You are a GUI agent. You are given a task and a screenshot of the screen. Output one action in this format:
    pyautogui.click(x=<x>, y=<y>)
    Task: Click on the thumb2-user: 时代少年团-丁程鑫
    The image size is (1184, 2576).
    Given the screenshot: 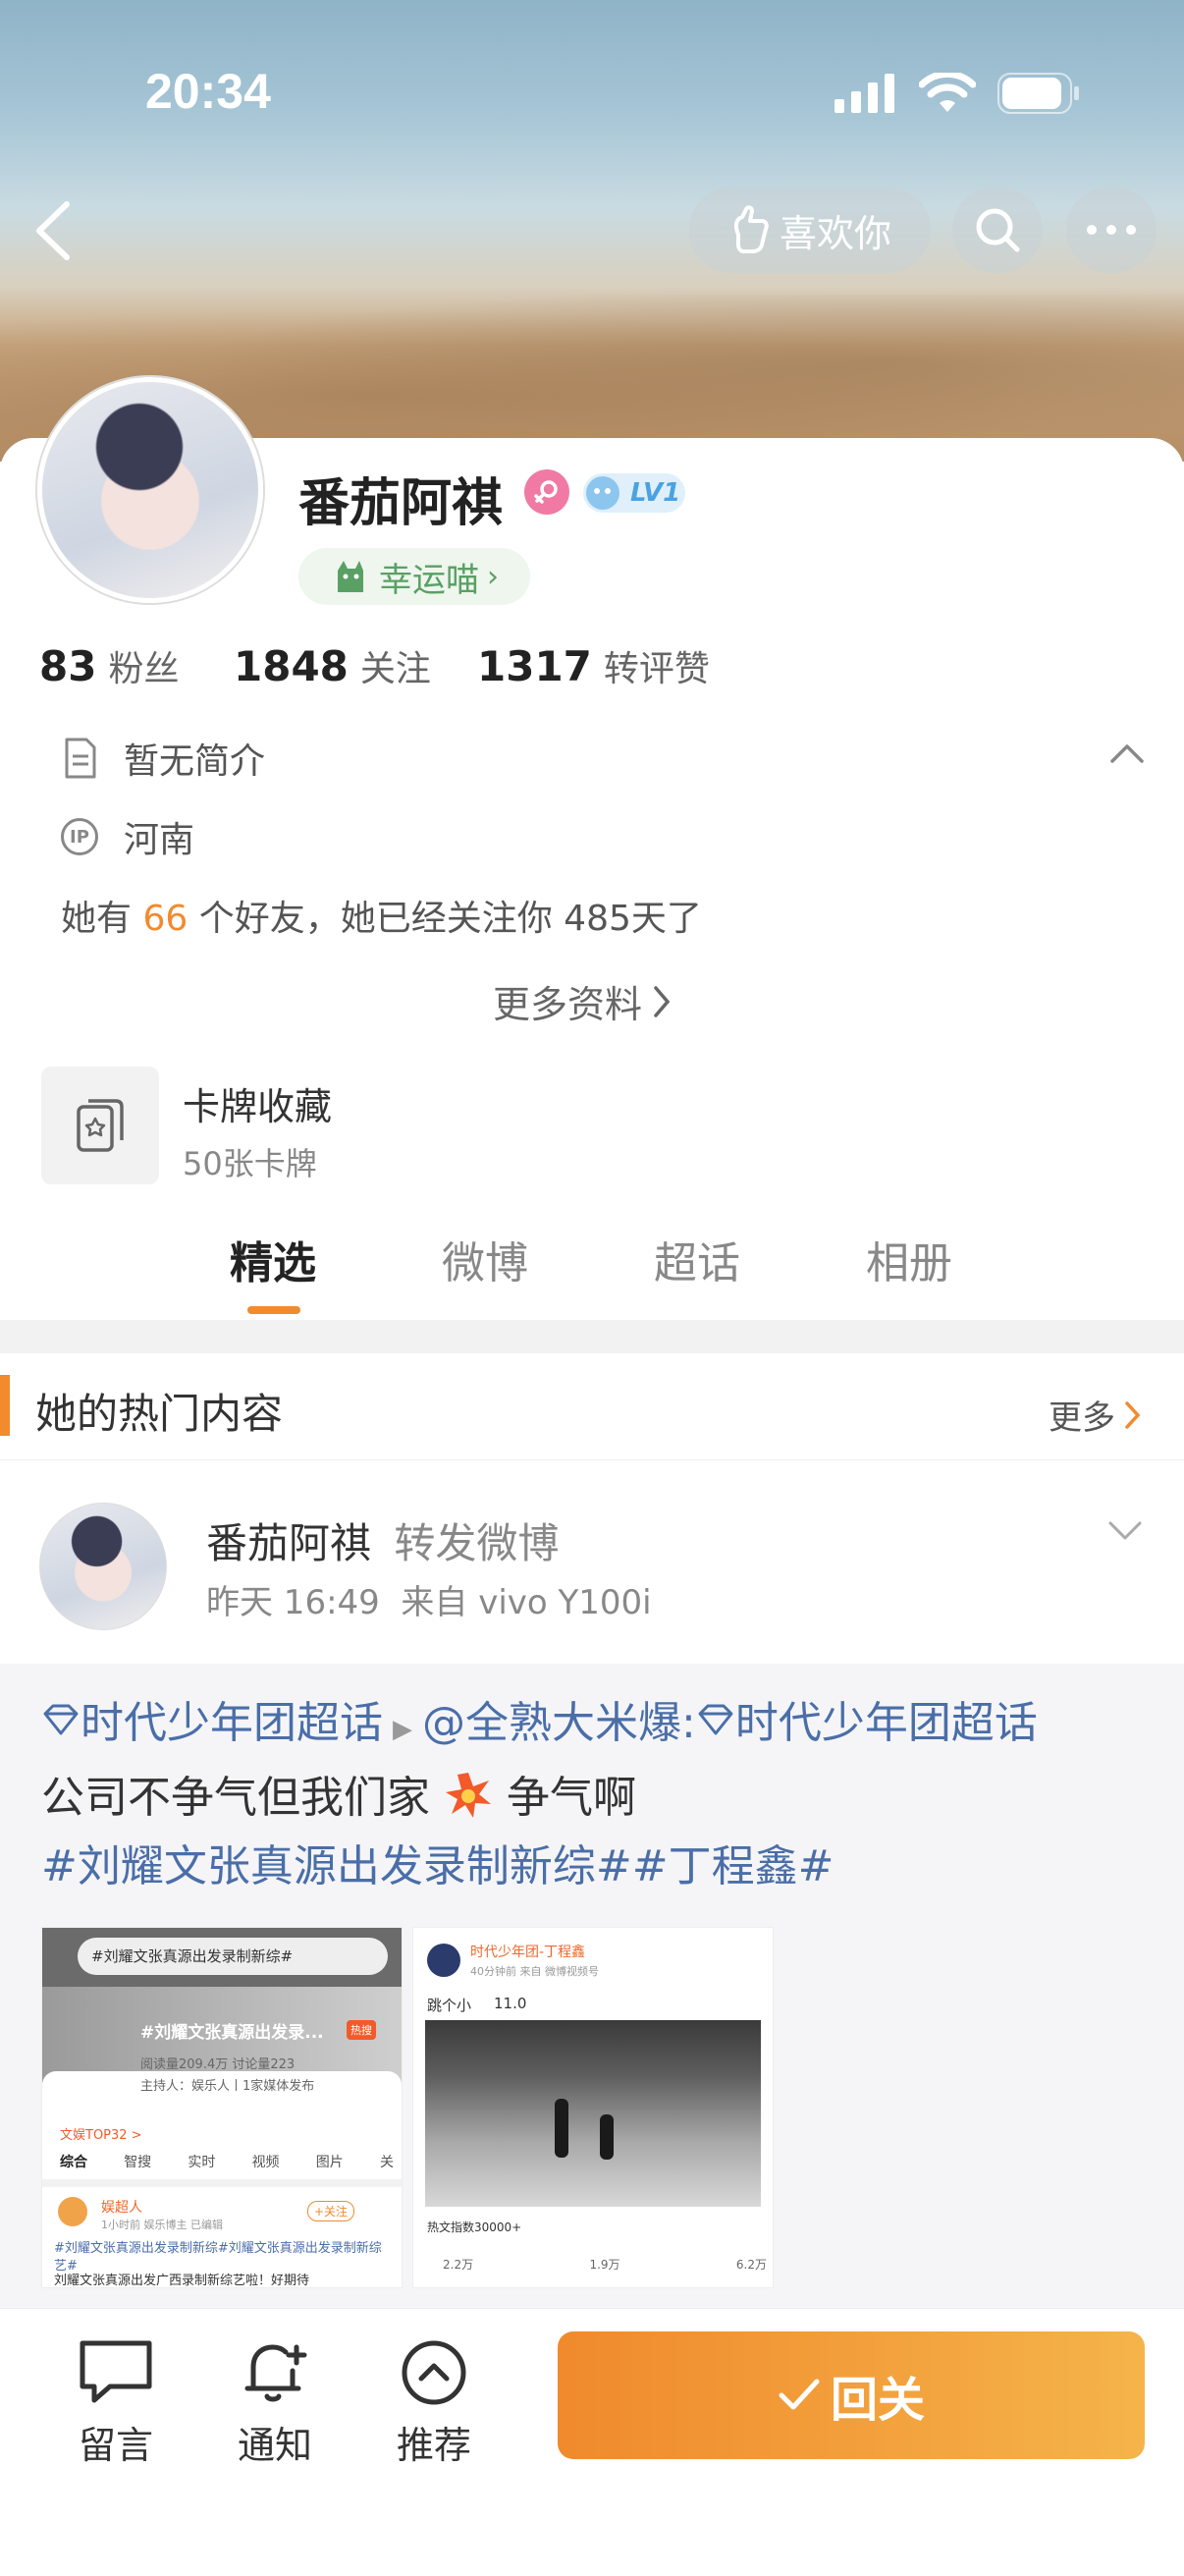 What is the action you would take?
    pyautogui.click(x=528, y=1953)
    